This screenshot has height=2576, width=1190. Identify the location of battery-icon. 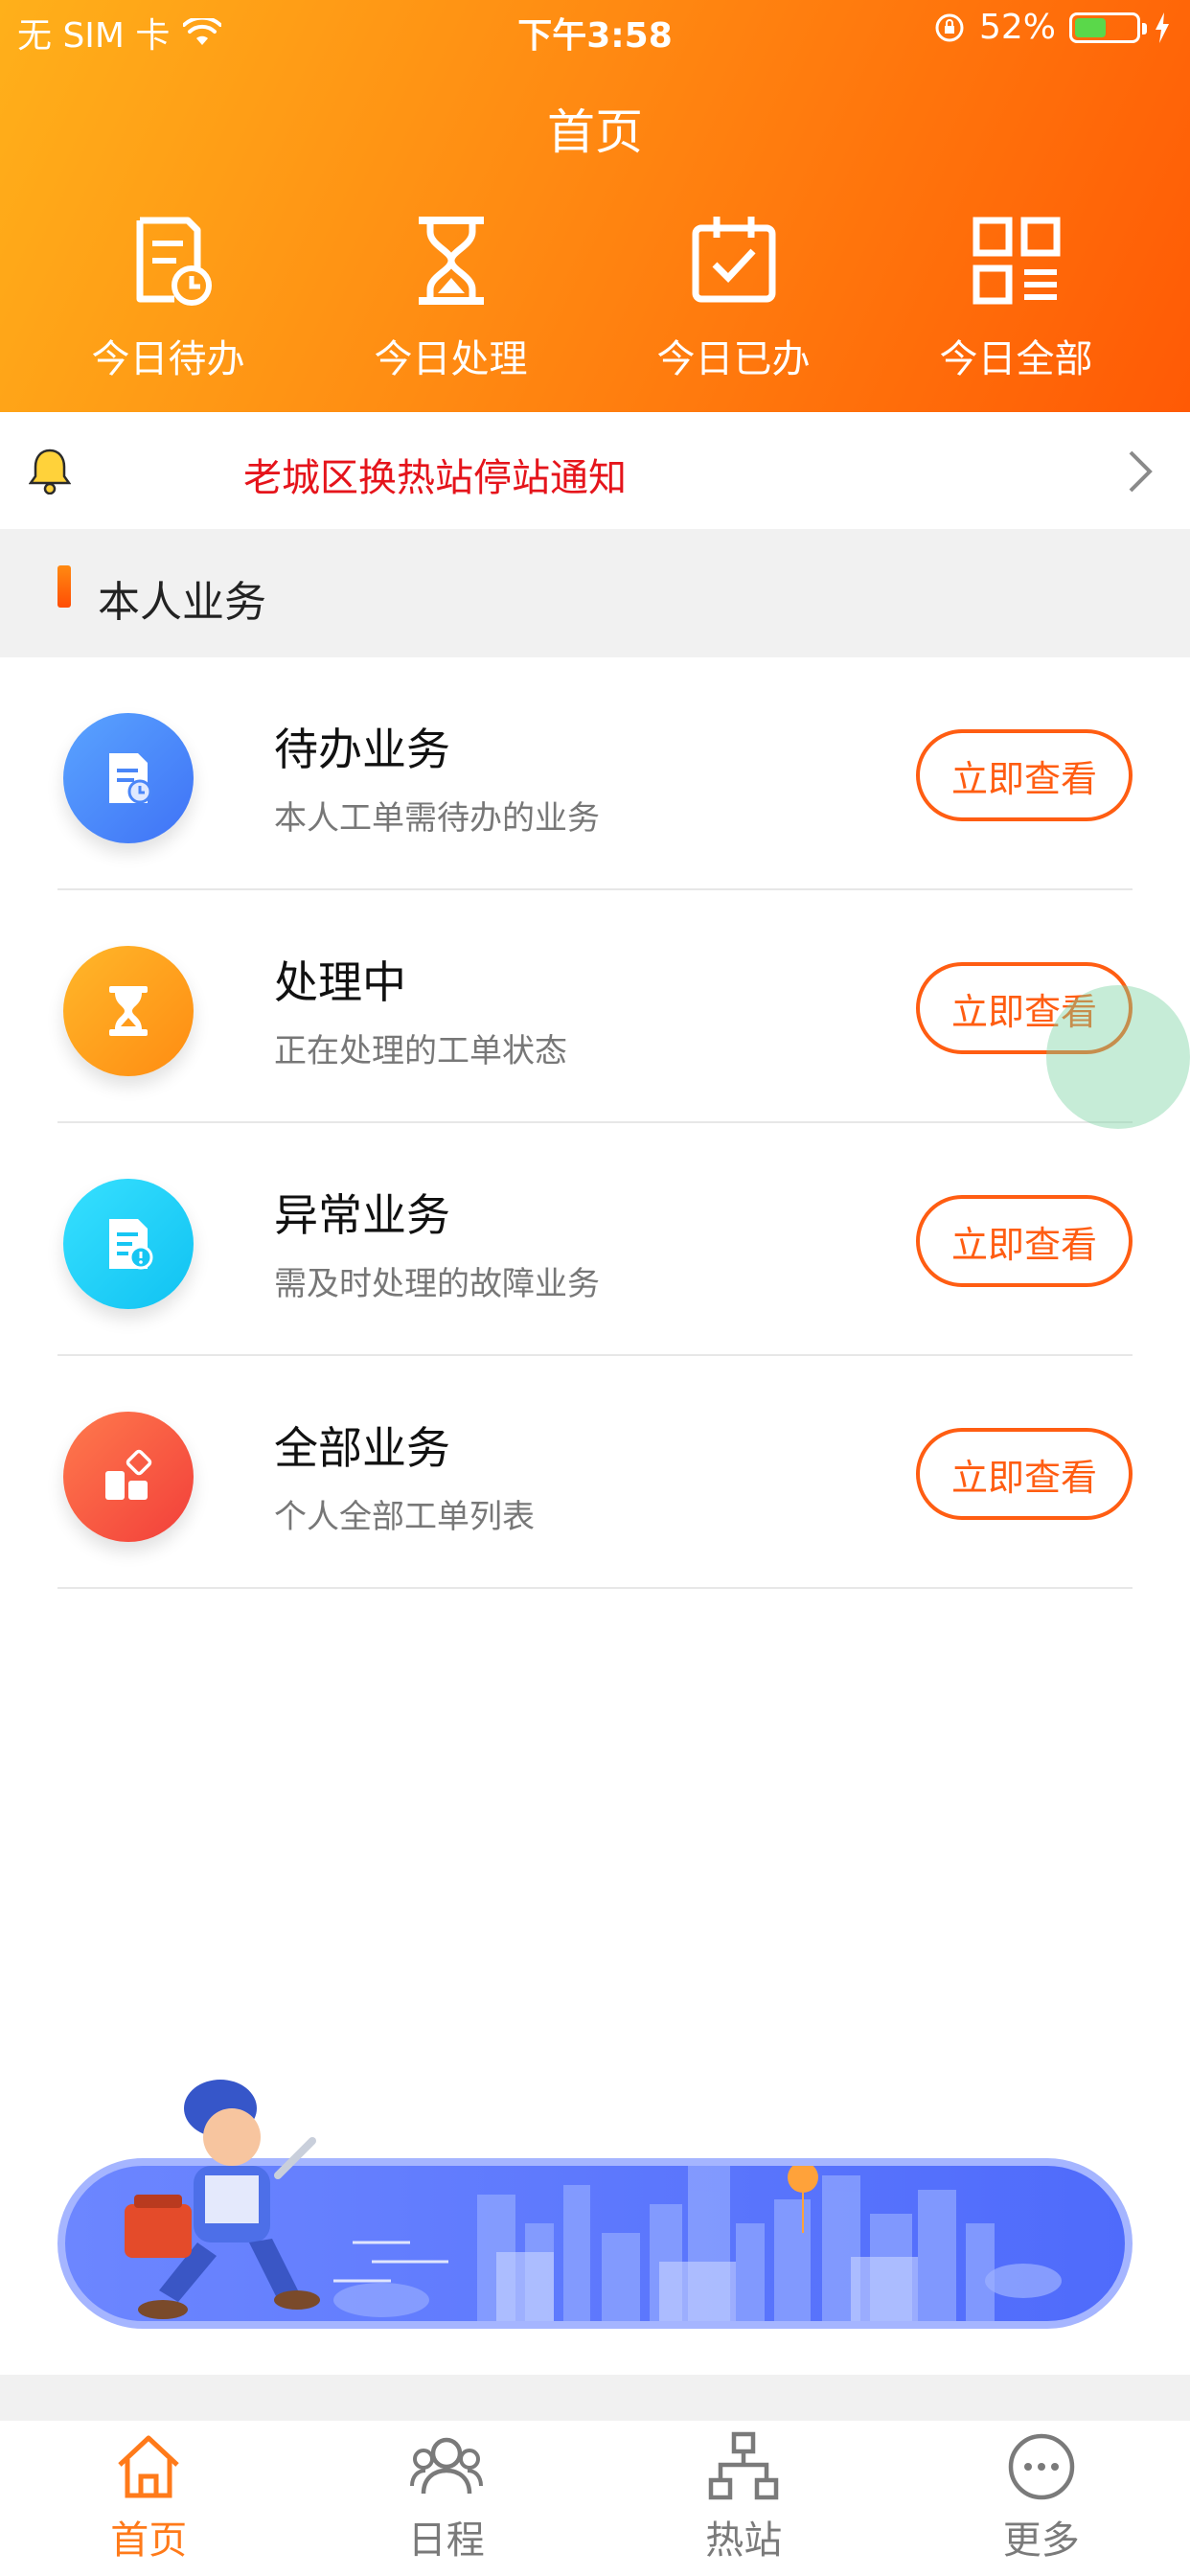
(1108, 27).